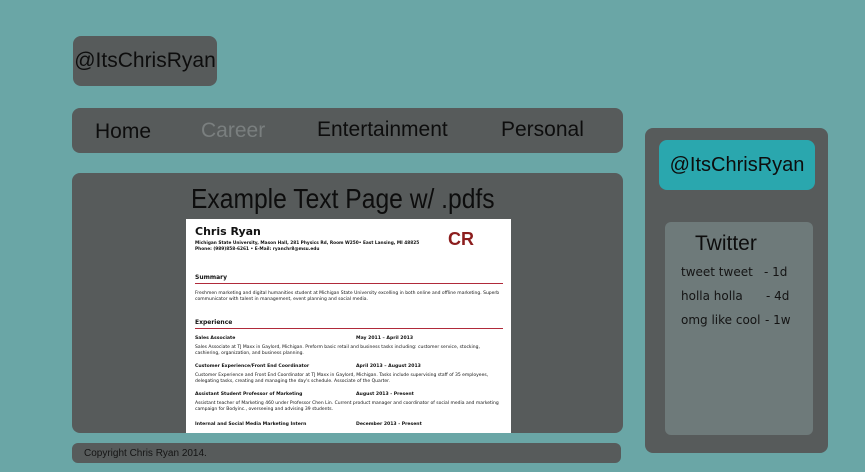 The image size is (865, 472). I want to click on twitter-handle-text: @ItsChrisRyan, so click(737, 164).